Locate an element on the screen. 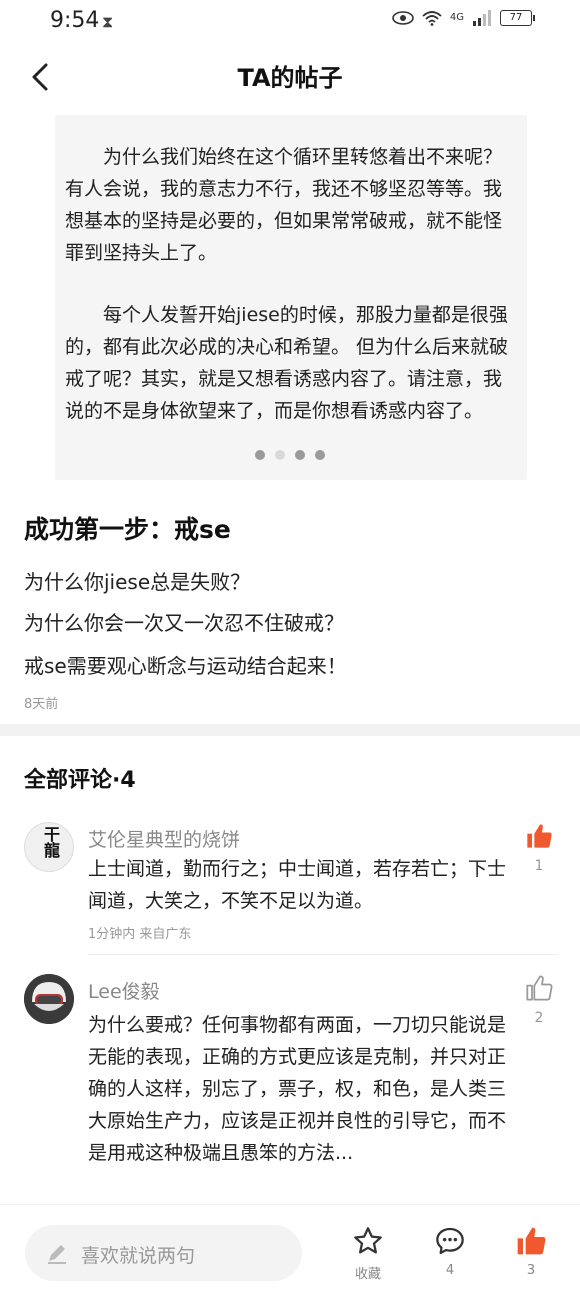  thumbs-up-outline-icon is located at coordinates (539, 988).